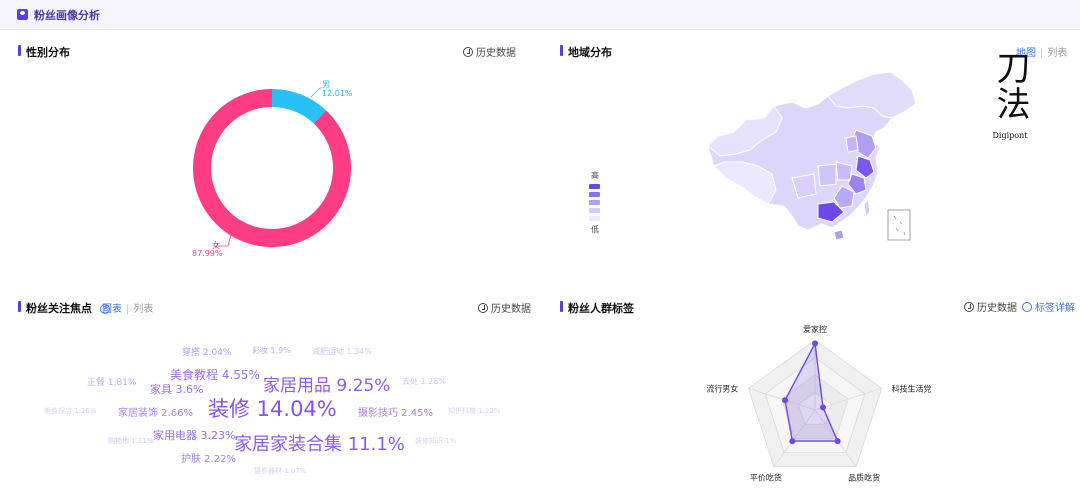 This screenshot has height=493, width=1080. I want to click on word-cloud-item: 装修知识 1%, so click(436, 441).